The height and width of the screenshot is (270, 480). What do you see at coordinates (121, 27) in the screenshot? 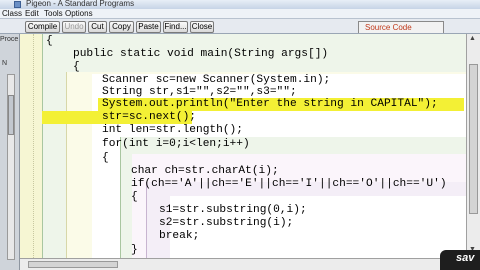
I see `copy-button: Copy` at bounding box center [121, 27].